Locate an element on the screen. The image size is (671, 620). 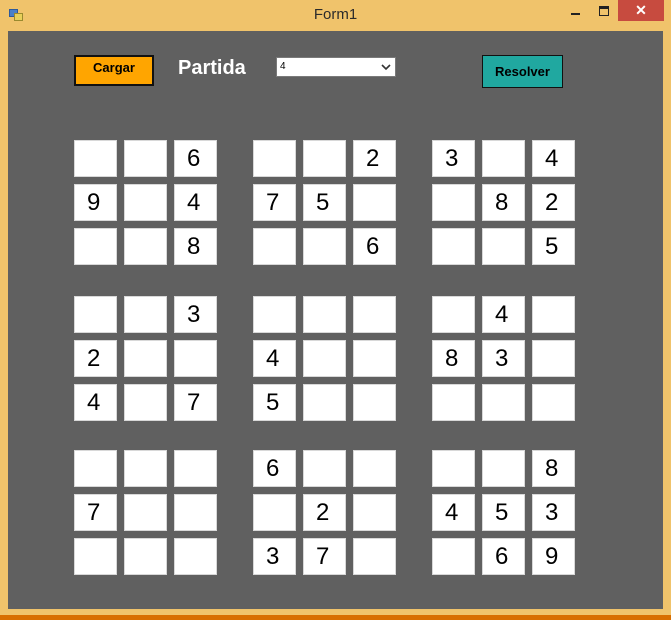
solve-button: Resolver is located at coordinates (522, 71).